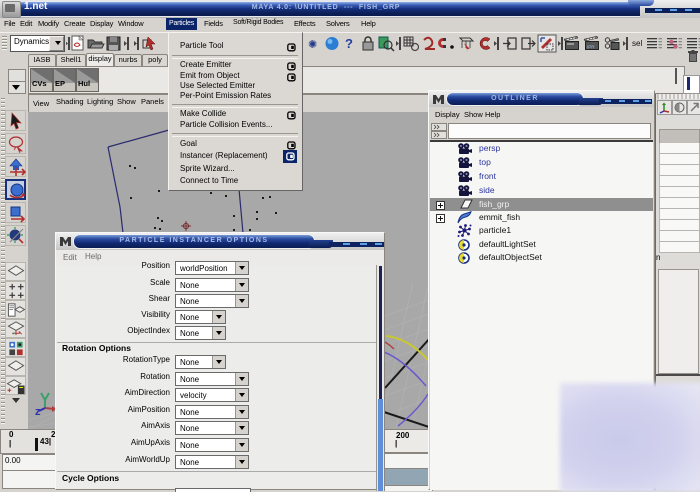 The height and width of the screenshot is (492, 700). Describe the element at coordinates (591, 47) in the screenshot. I see `svg-text: IPR` at that location.